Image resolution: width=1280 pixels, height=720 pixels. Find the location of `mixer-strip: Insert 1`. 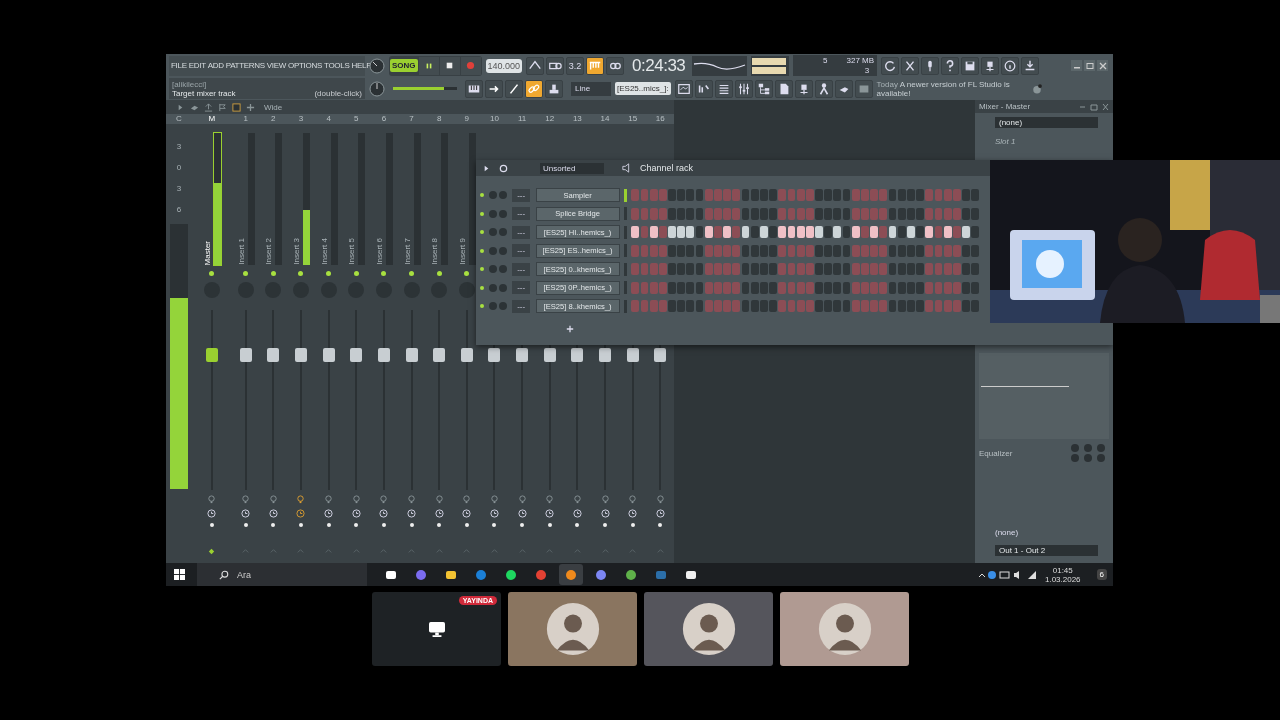

mixer-strip: Insert 1 is located at coordinates (245, 343).